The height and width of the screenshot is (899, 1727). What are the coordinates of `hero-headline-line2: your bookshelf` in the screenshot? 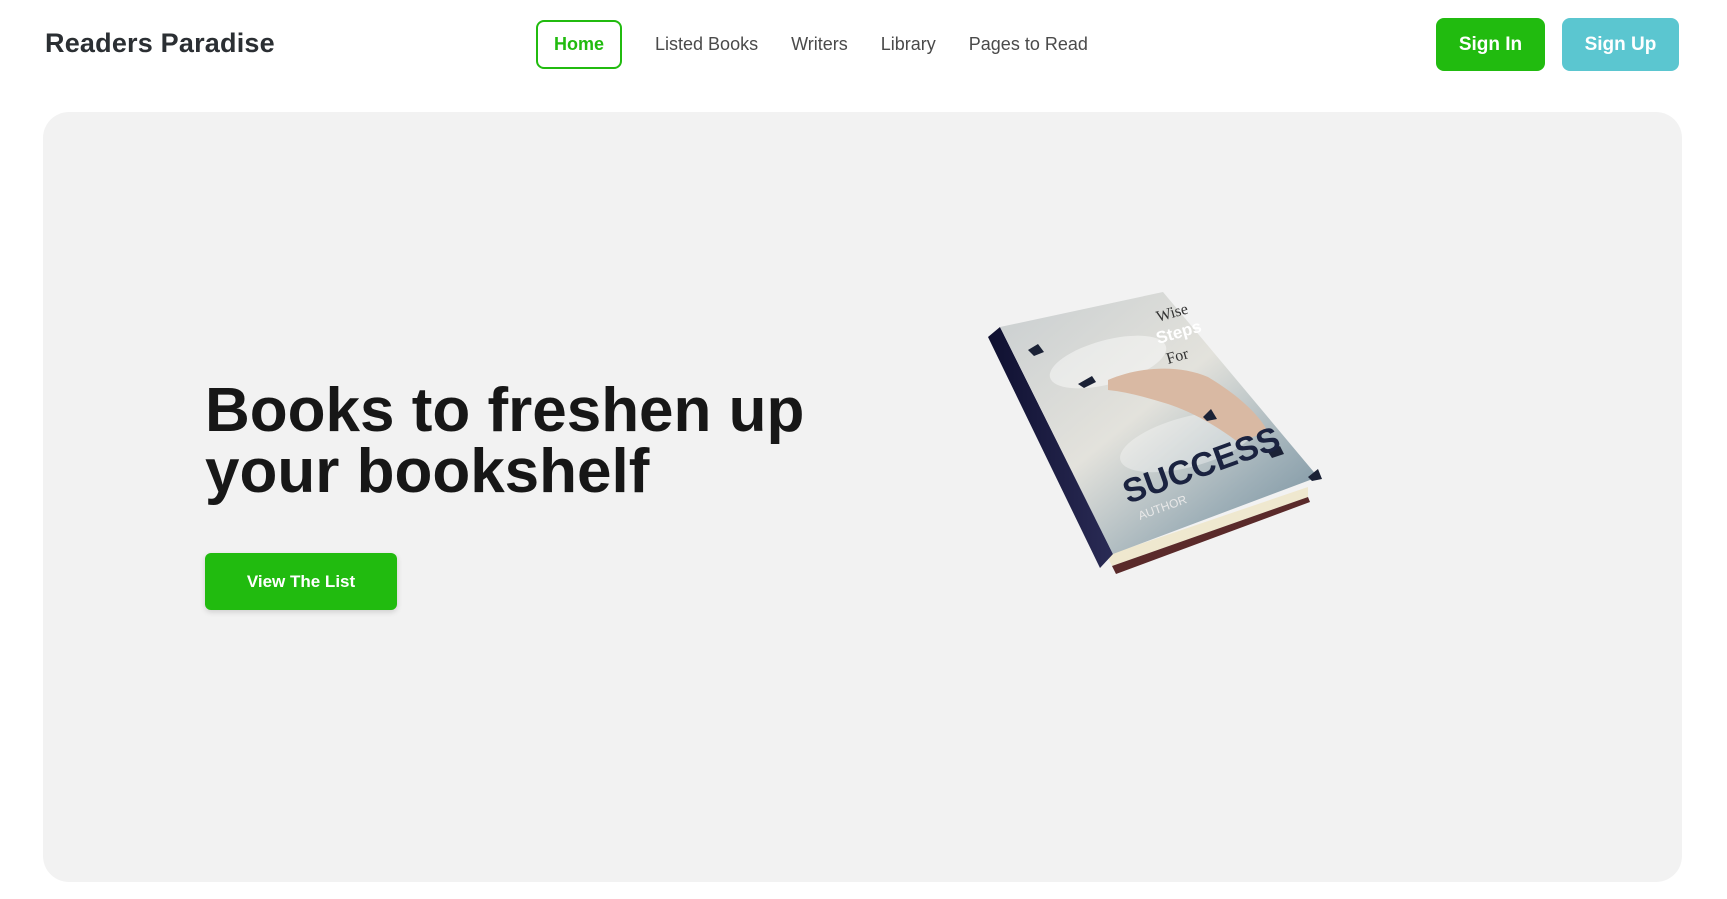 It's located at (427, 471).